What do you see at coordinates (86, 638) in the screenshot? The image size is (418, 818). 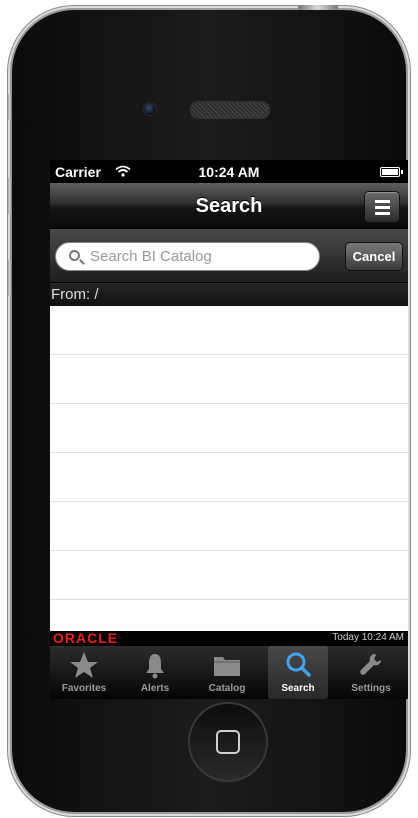 I see `oracle-logo: ORACLE` at bounding box center [86, 638].